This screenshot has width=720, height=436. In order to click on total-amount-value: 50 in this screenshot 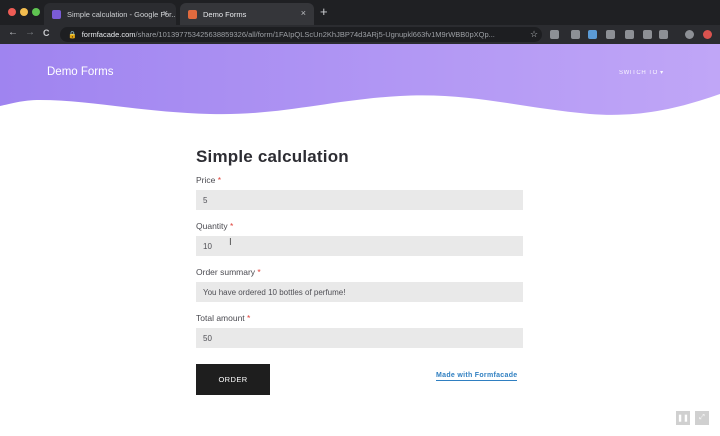, I will do `click(207, 338)`.